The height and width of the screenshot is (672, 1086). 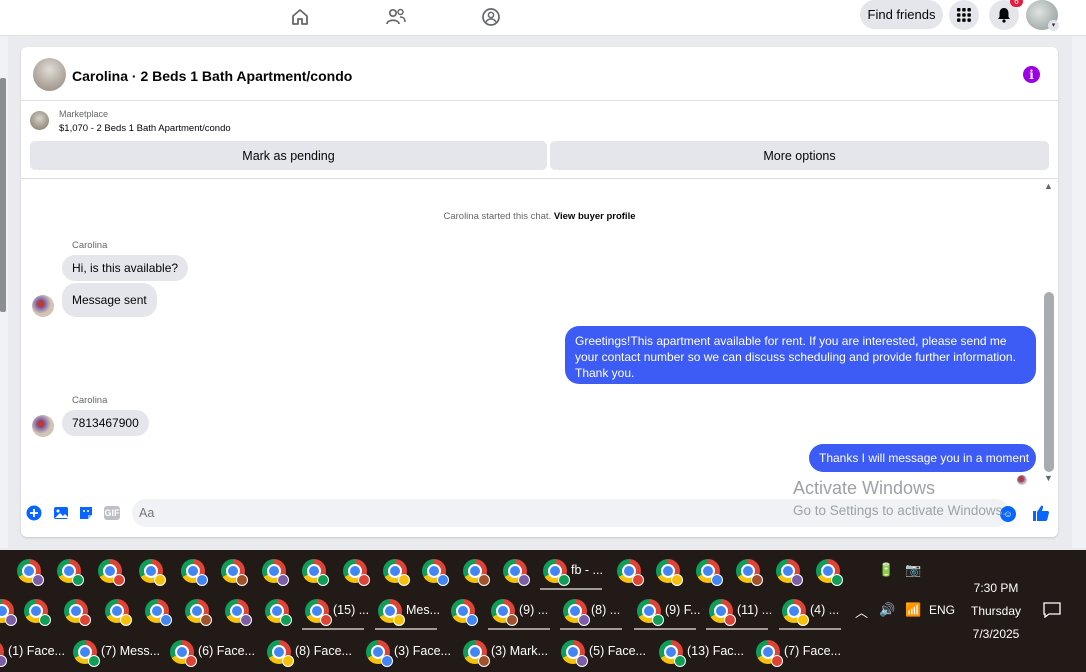 What do you see at coordinates (799, 155) in the screenshot?
I see `more-options-button: More options` at bounding box center [799, 155].